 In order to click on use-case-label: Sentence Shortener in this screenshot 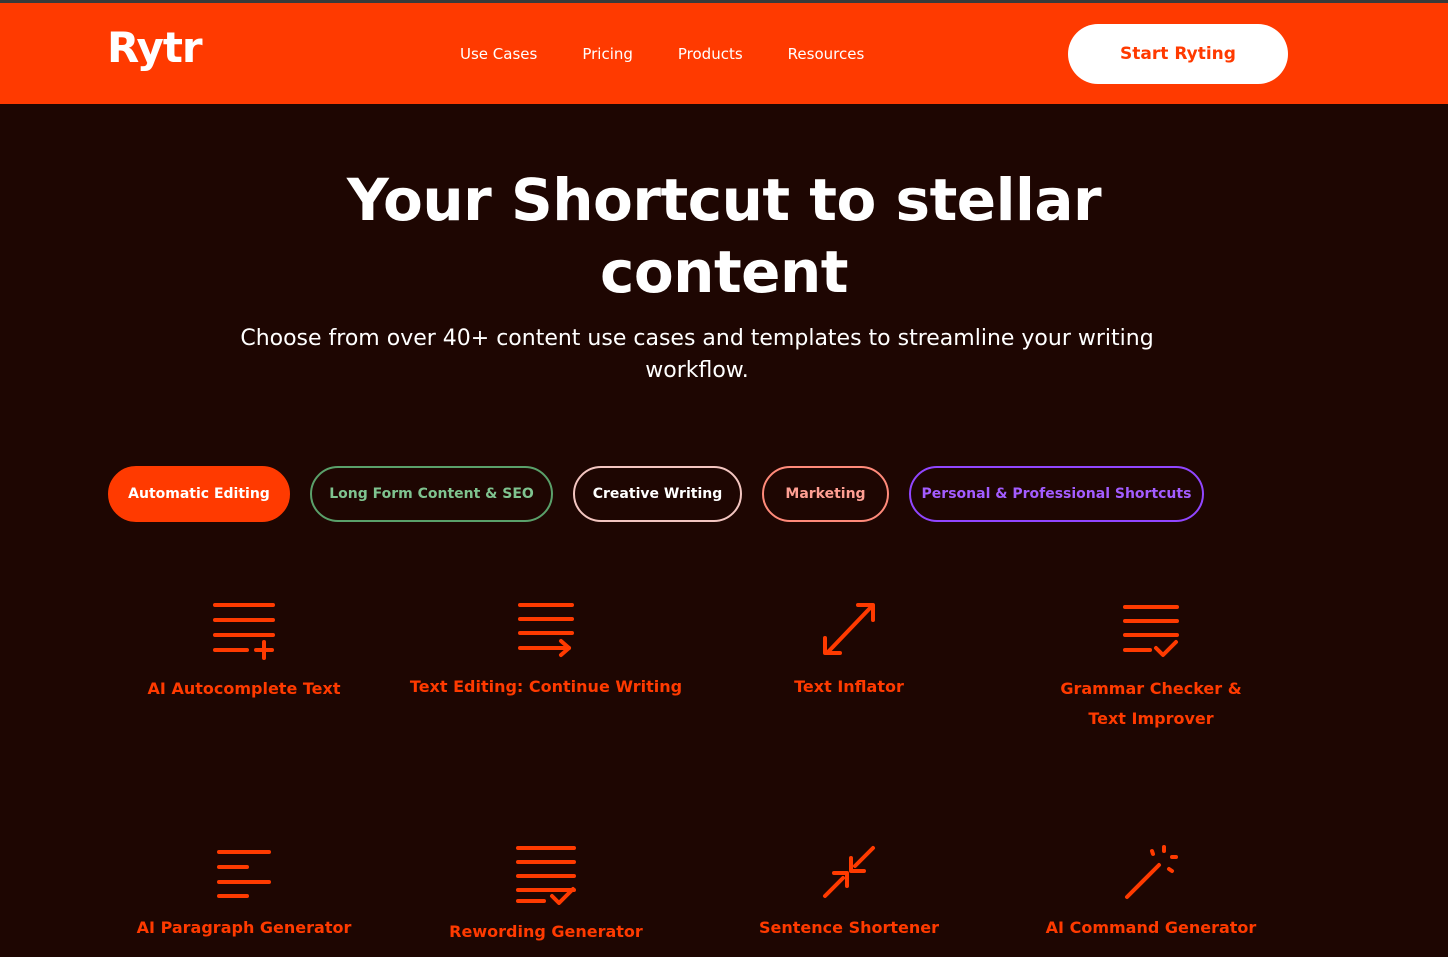, I will do `click(849, 927)`.